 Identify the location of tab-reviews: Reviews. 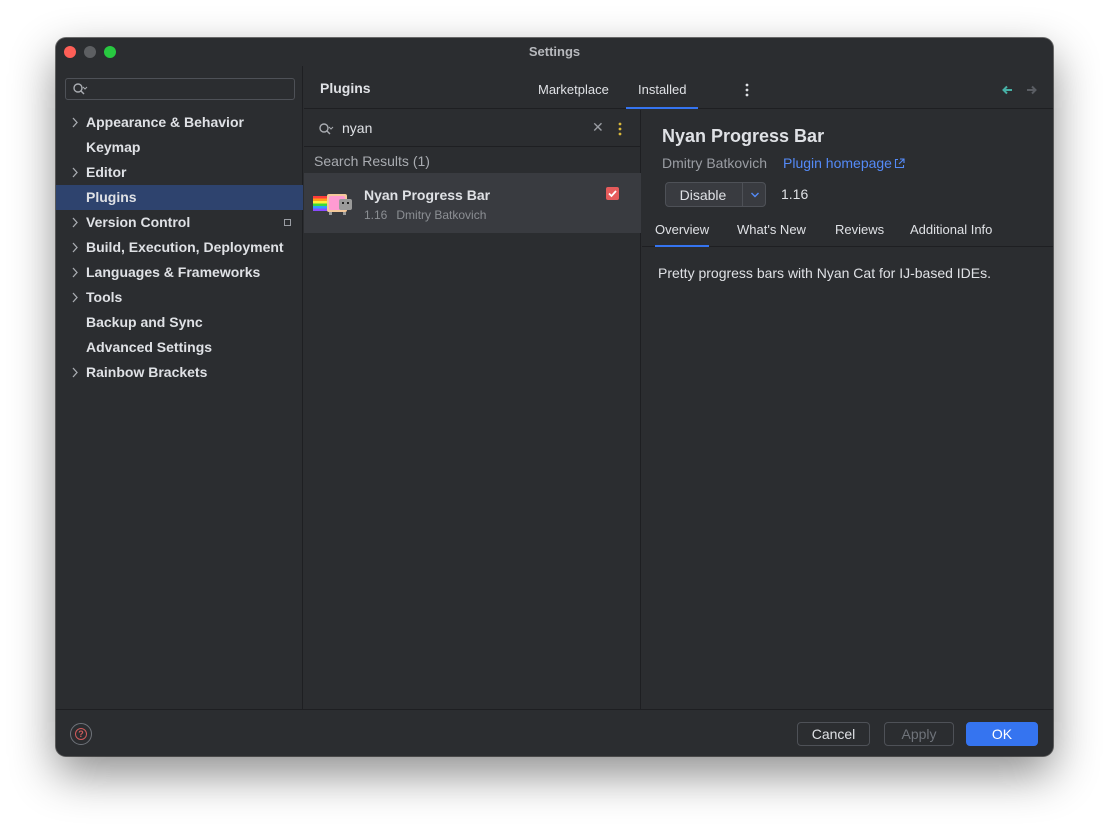
(859, 234).